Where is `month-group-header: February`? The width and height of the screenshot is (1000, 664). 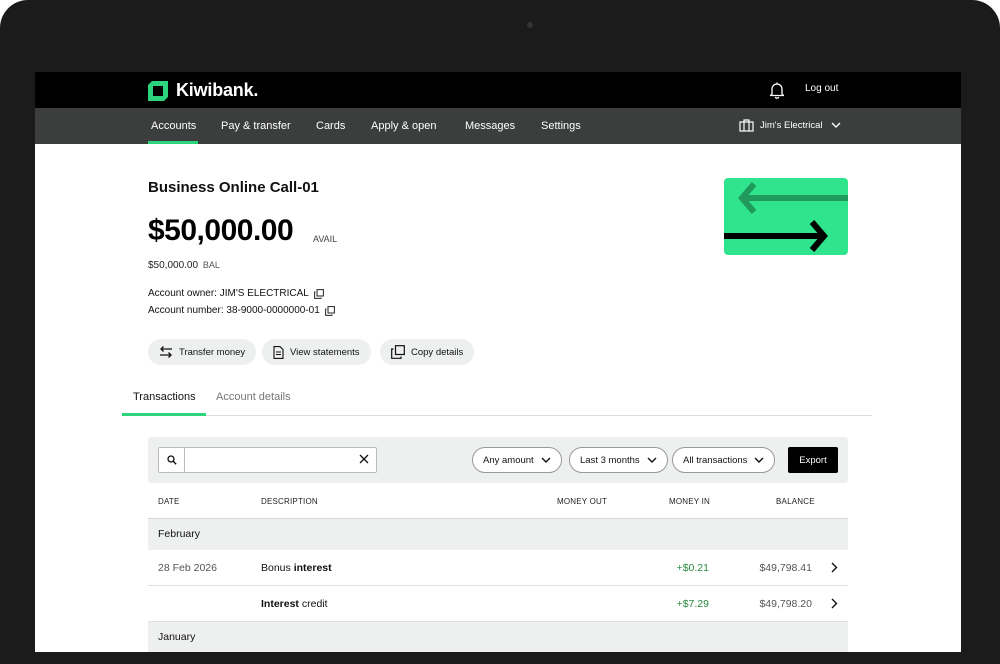
month-group-header: February is located at coordinates (498, 534).